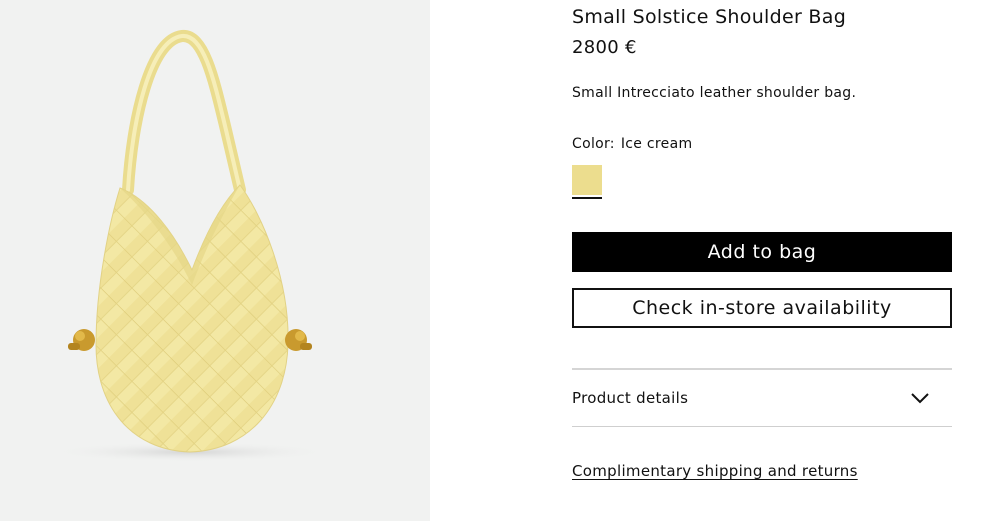 This screenshot has height=521, width=1000. Describe the element at coordinates (709, 17) in the screenshot. I see `product-title: Small Solstice Shoulder Bag` at that location.